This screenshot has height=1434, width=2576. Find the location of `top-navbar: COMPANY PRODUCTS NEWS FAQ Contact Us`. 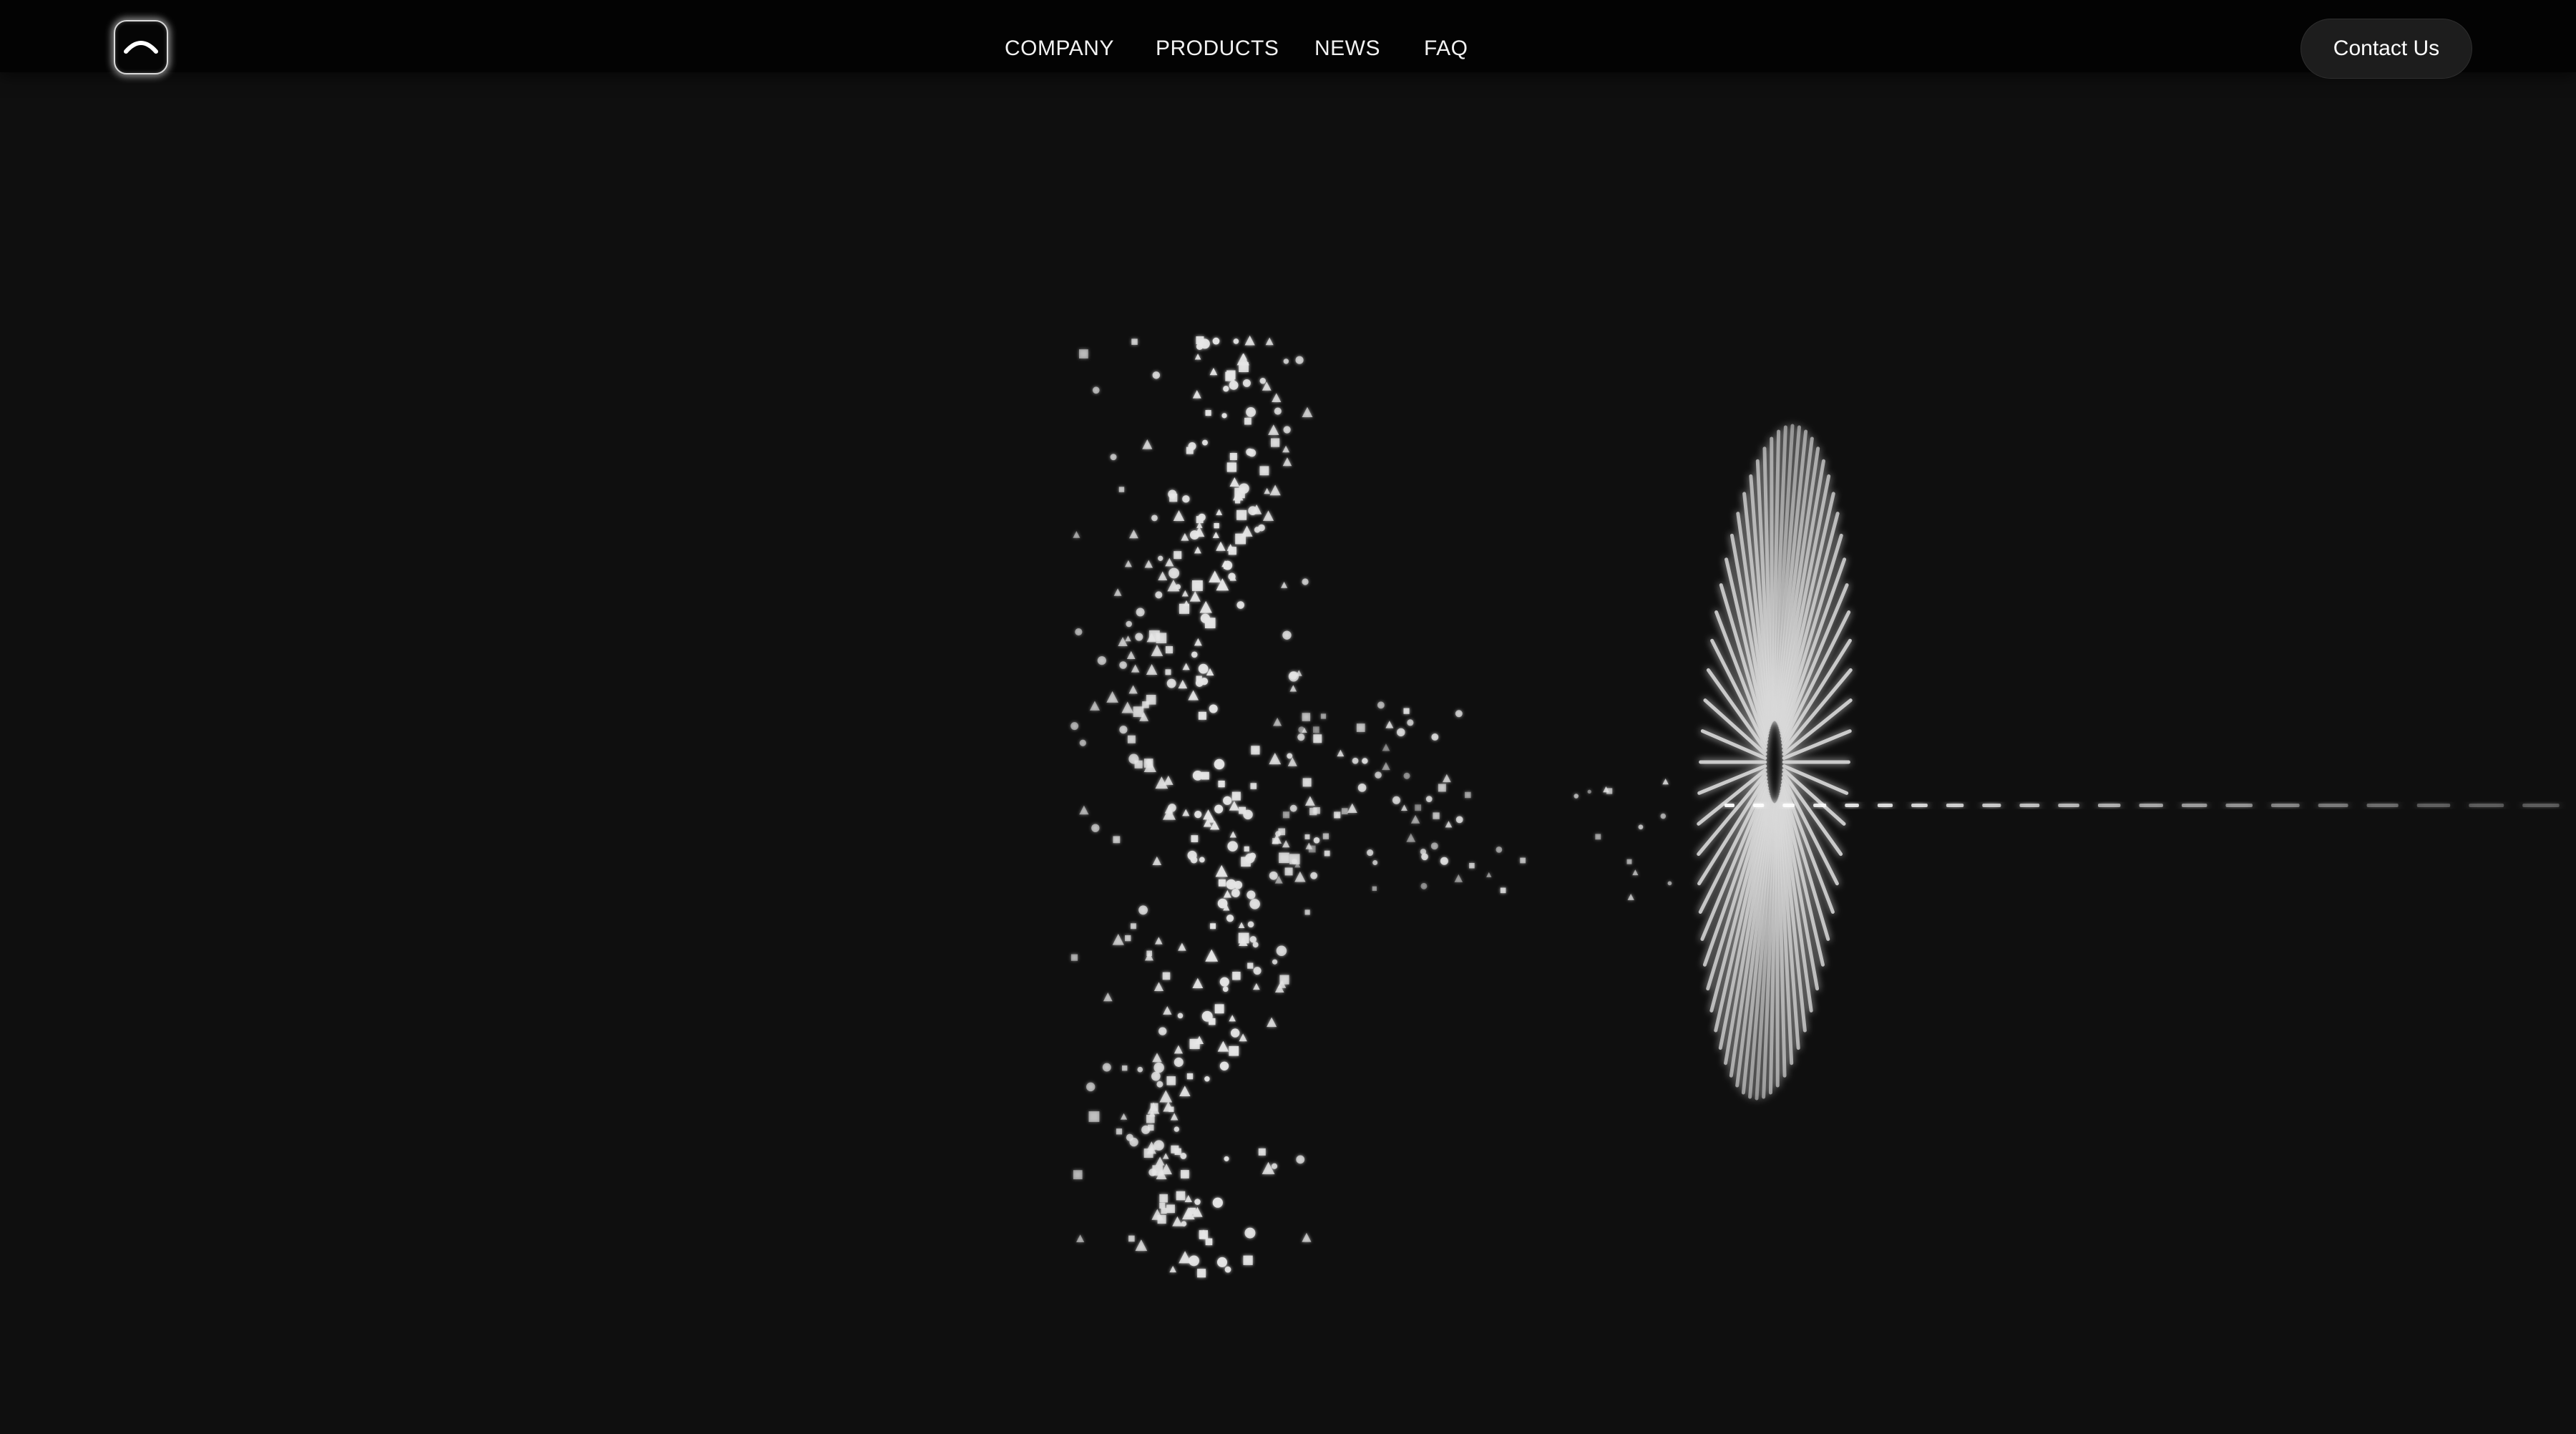

top-navbar: COMPANY PRODUCTS NEWS FAQ Contact Us is located at coordinates (1288, 39).